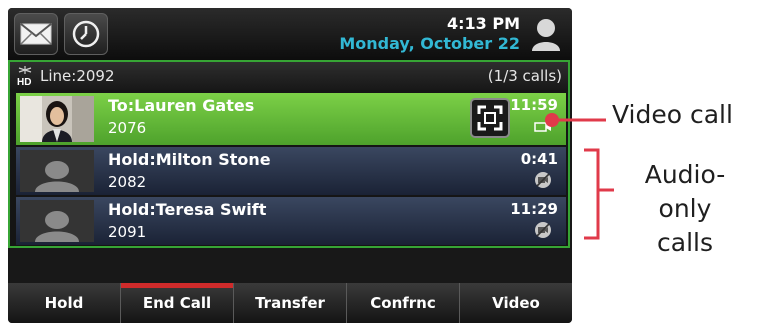 Image resolution: width=760 pixels, height=323 pixels. What do you see at coordinates (592, 194) in the screenshot?
I see `audio-calls-bracket` at bounding box center [592, 194].